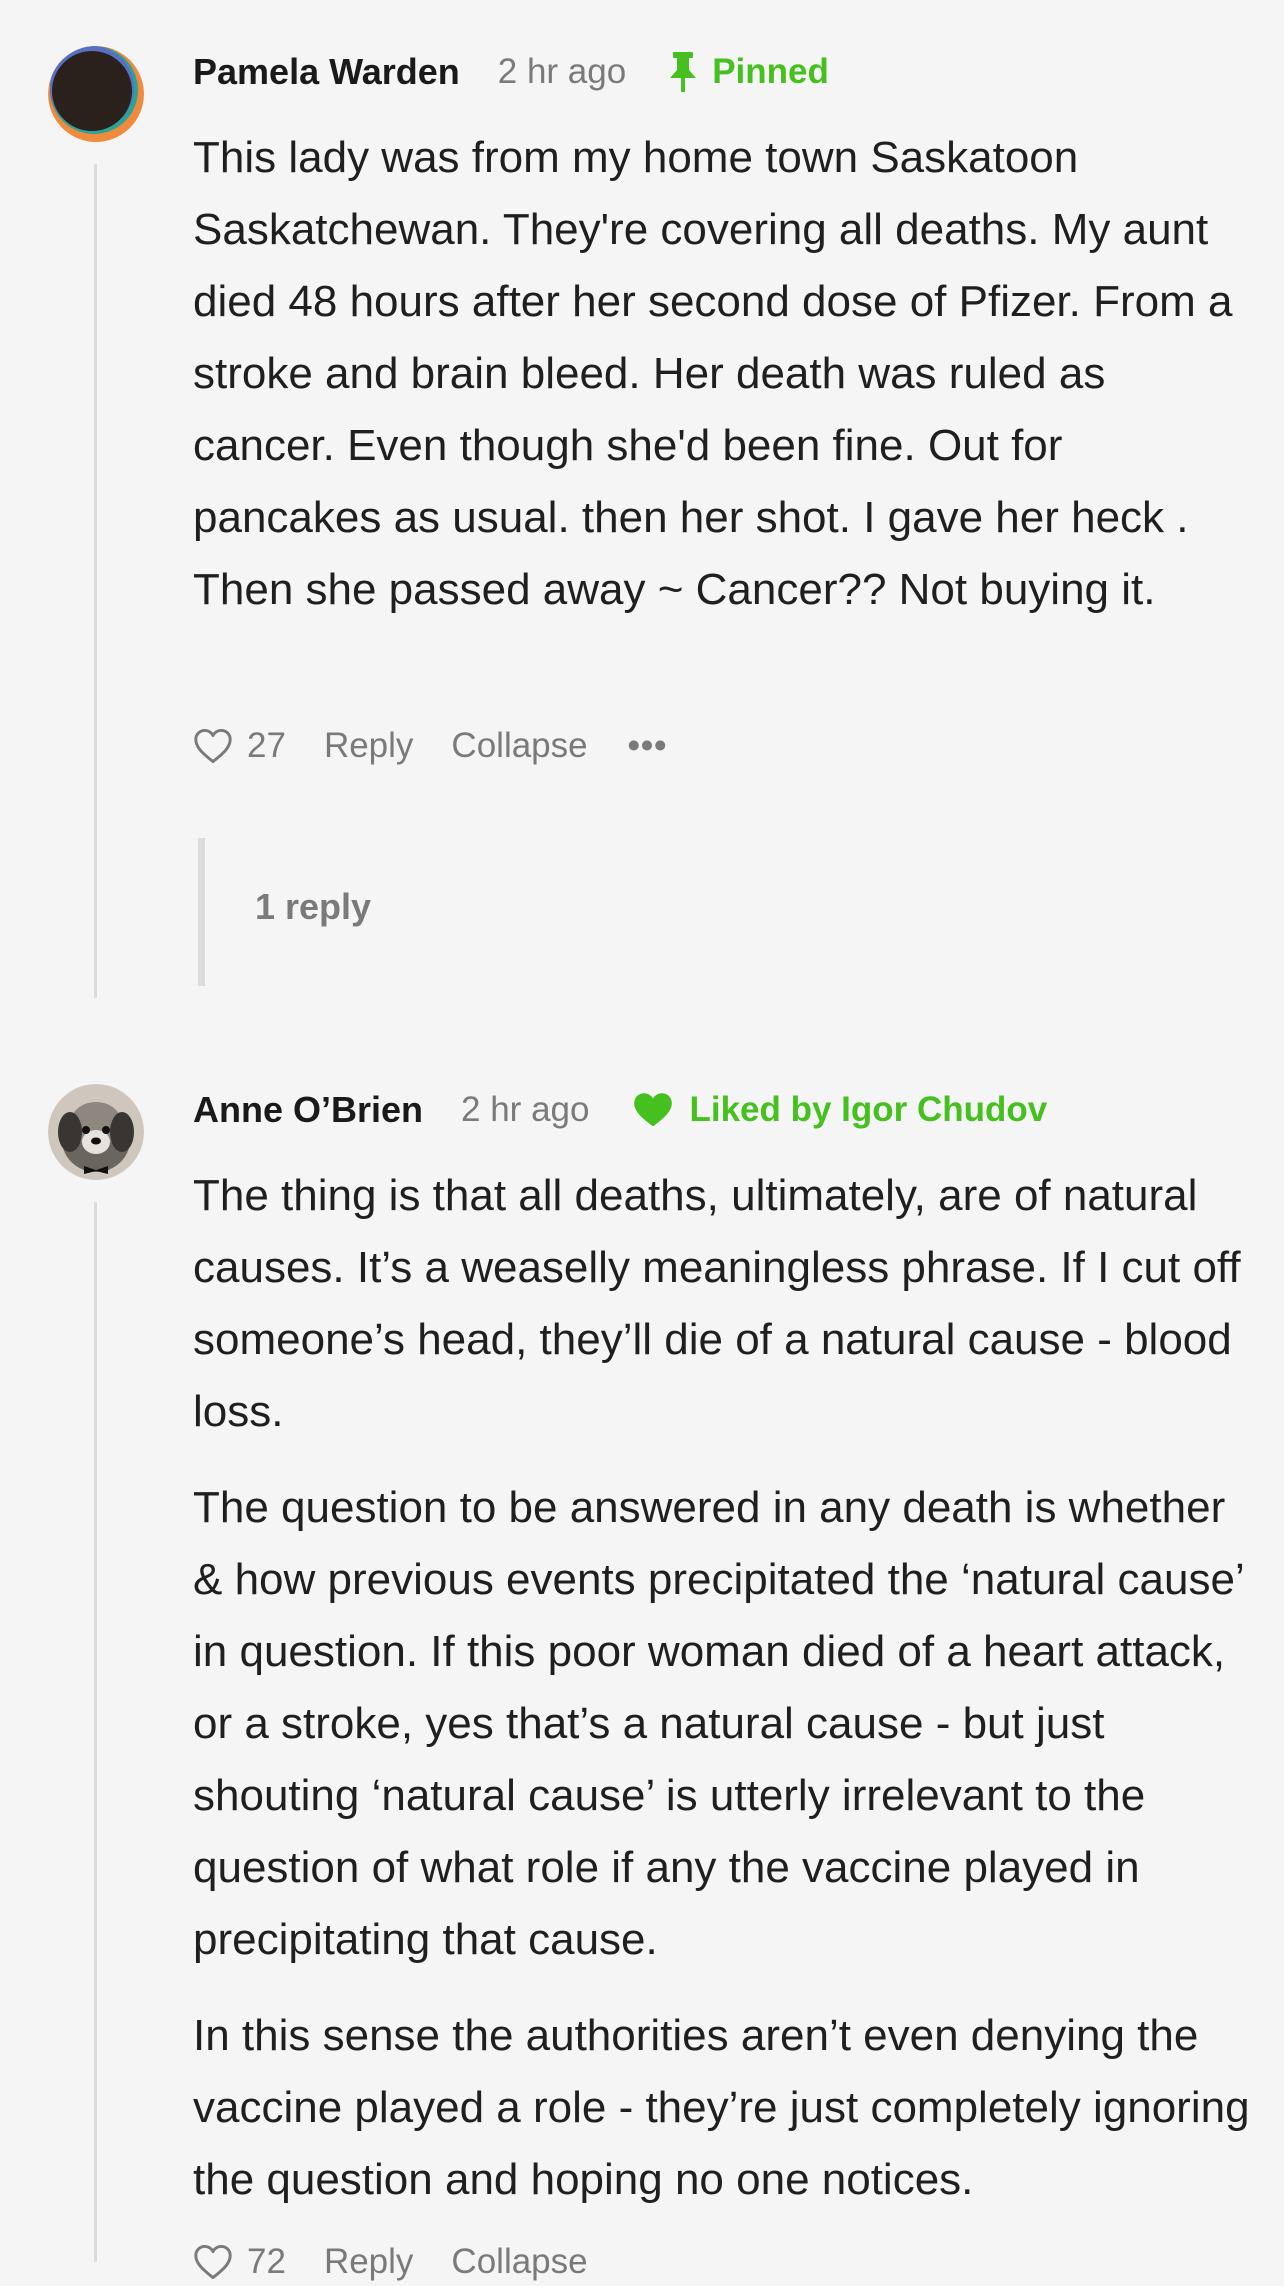  I want to click on author-name: Pamela Warden, so click(326, 72).